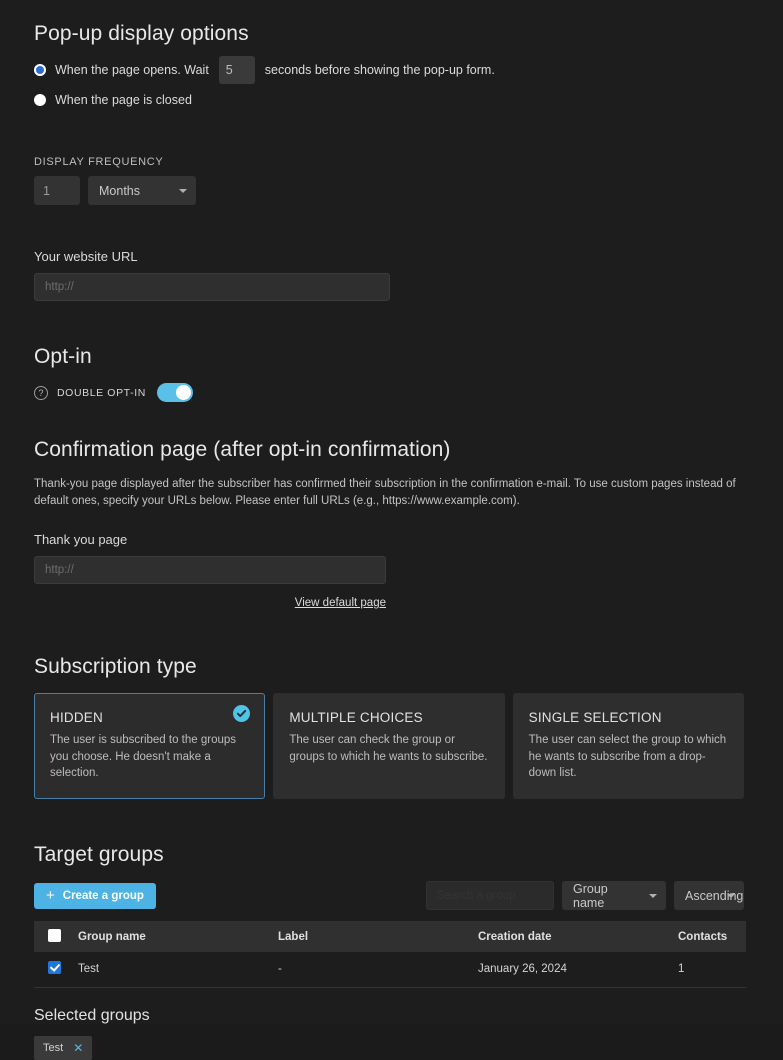  What do you see at coordinates (141, 33) in the screenshot?
I see `page-title: Pop-up display options` at bounding box center [141, 33].